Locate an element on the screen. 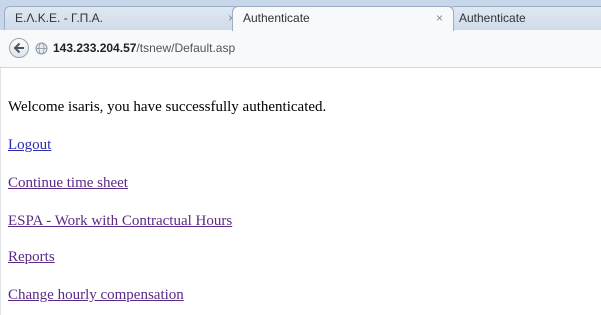 The image size is (601, 315). back-button is located at coordinates (19, 48).